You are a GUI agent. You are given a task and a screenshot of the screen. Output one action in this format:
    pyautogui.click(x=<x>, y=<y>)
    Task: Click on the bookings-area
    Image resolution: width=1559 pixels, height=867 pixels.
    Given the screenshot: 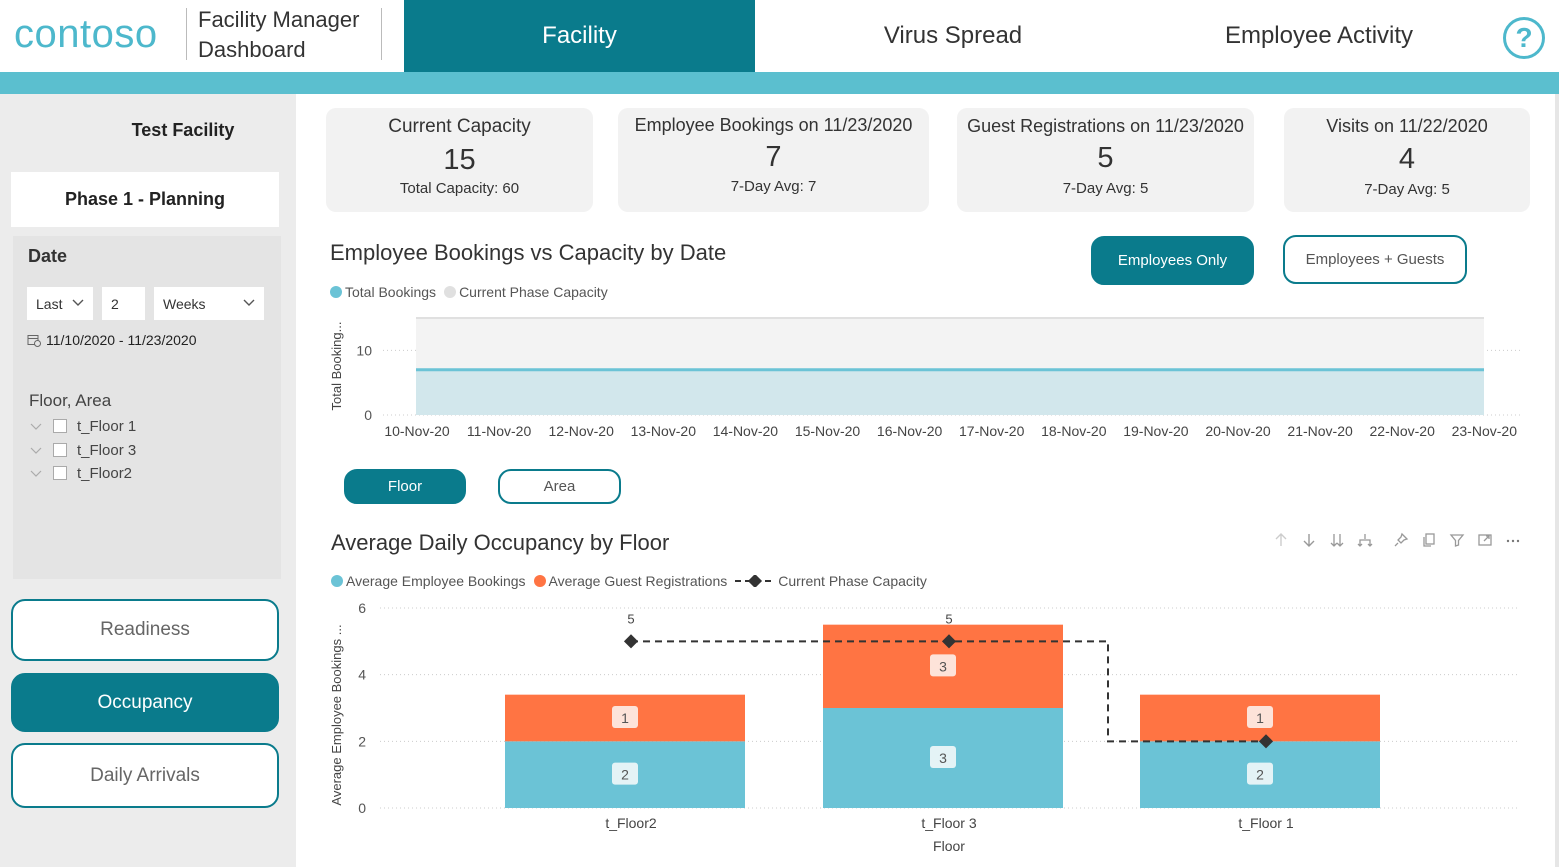 What is the action you would take?
    pyautogui.click(x=950, y=392)
    